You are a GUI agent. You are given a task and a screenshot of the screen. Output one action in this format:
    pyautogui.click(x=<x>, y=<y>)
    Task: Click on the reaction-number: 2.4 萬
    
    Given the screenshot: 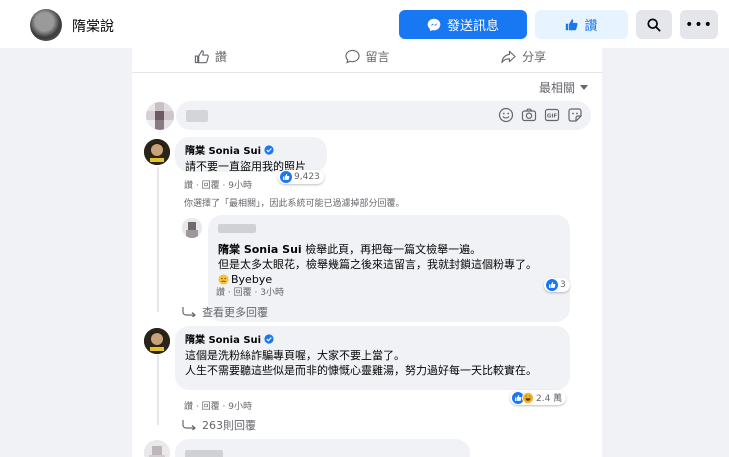 What is the action you would take?
    pyautogui.click(x=549, y=399)
    